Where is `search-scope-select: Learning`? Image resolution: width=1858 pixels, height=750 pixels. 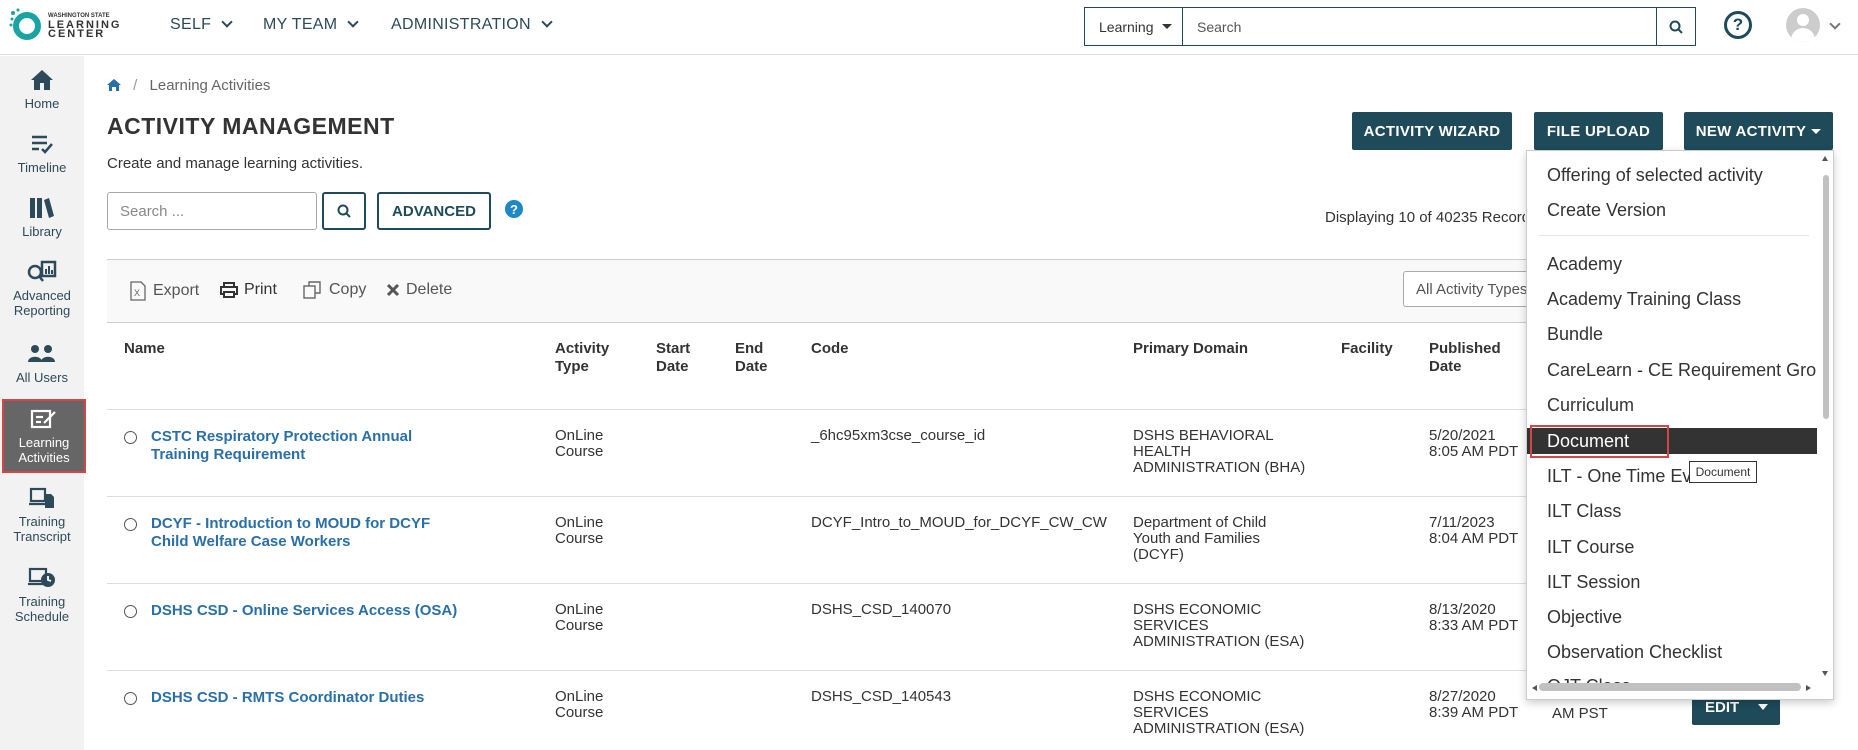 search-scope-select: Learning is located at coordinates (1134, 26).